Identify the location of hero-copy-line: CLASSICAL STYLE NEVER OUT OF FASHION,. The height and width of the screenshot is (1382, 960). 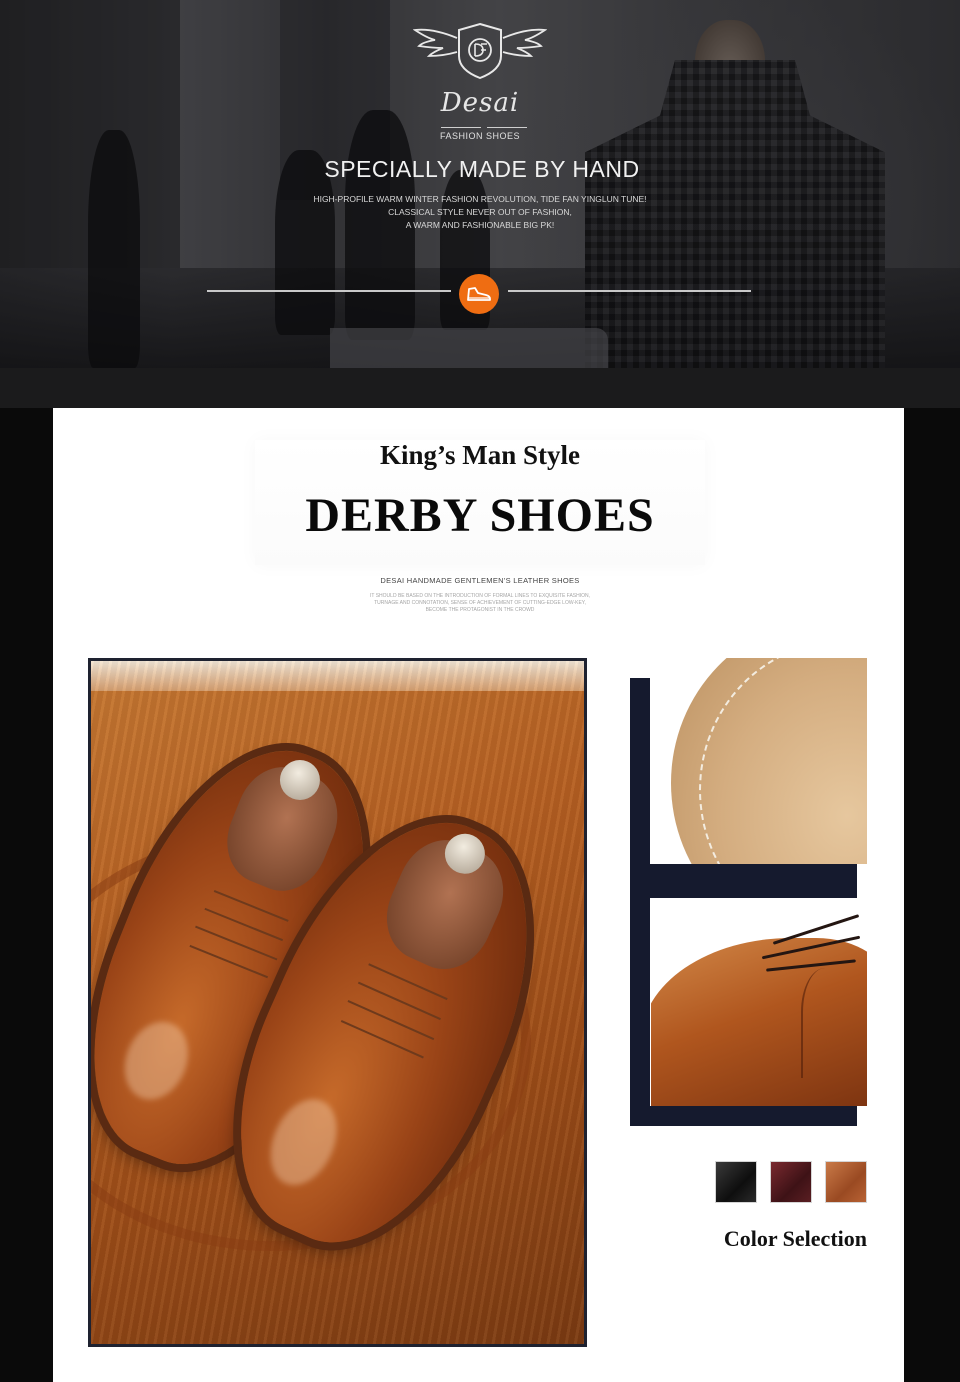
(480, 212).